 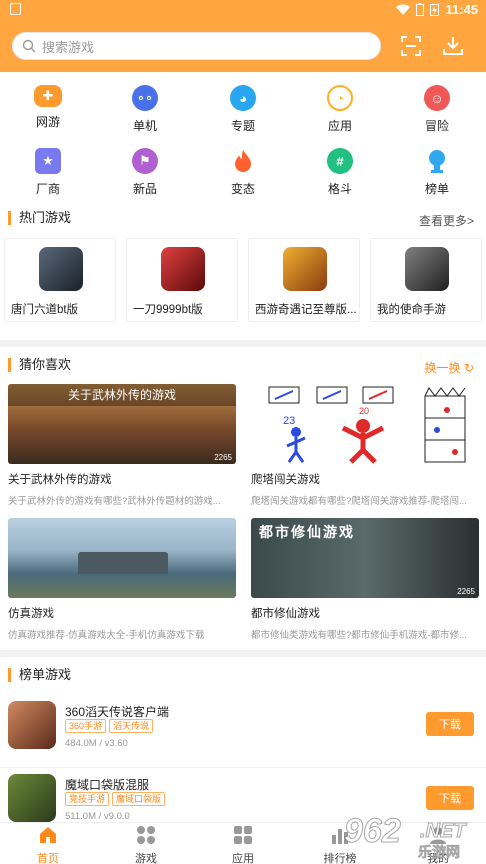 What do you see at coordinates (107, 785) in the screenshot?
I see `app-name: 魔域口袋版混服` at bounding box center [107, 785].